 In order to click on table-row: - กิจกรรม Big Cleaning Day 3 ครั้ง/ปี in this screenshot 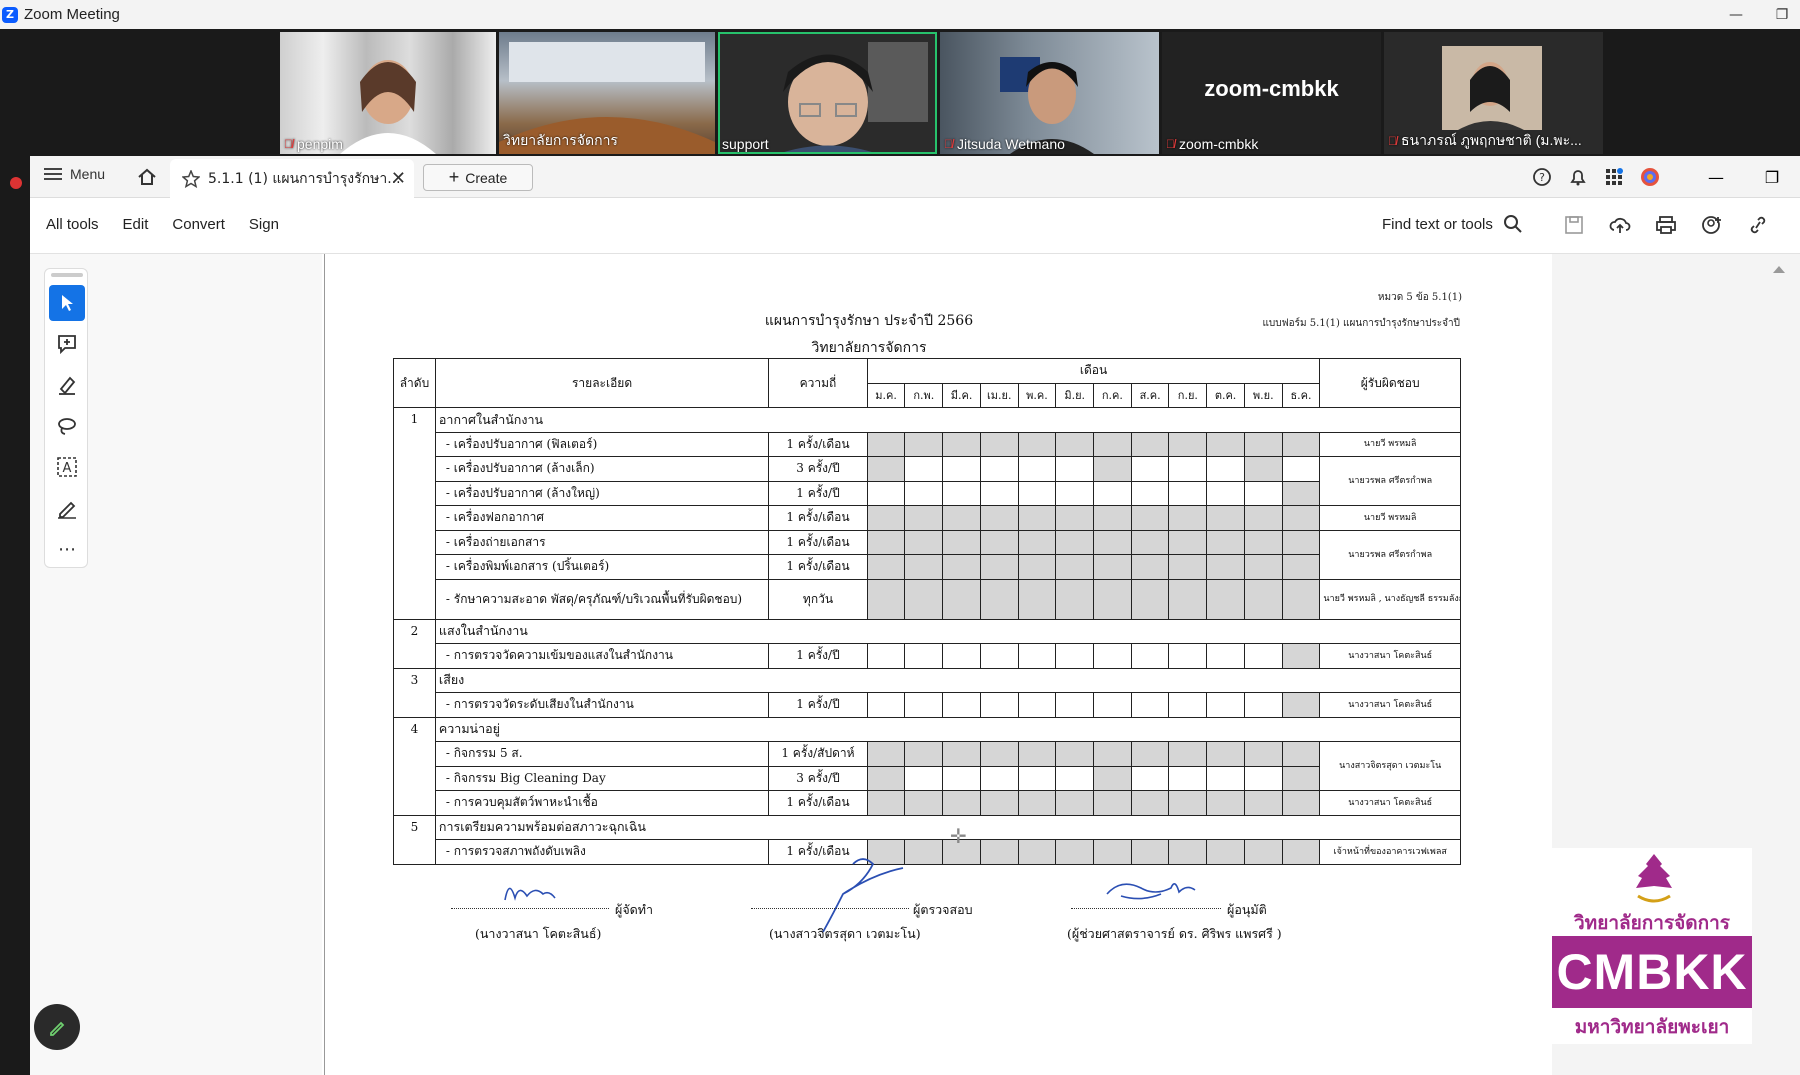, I will do `click(927, 778)`.